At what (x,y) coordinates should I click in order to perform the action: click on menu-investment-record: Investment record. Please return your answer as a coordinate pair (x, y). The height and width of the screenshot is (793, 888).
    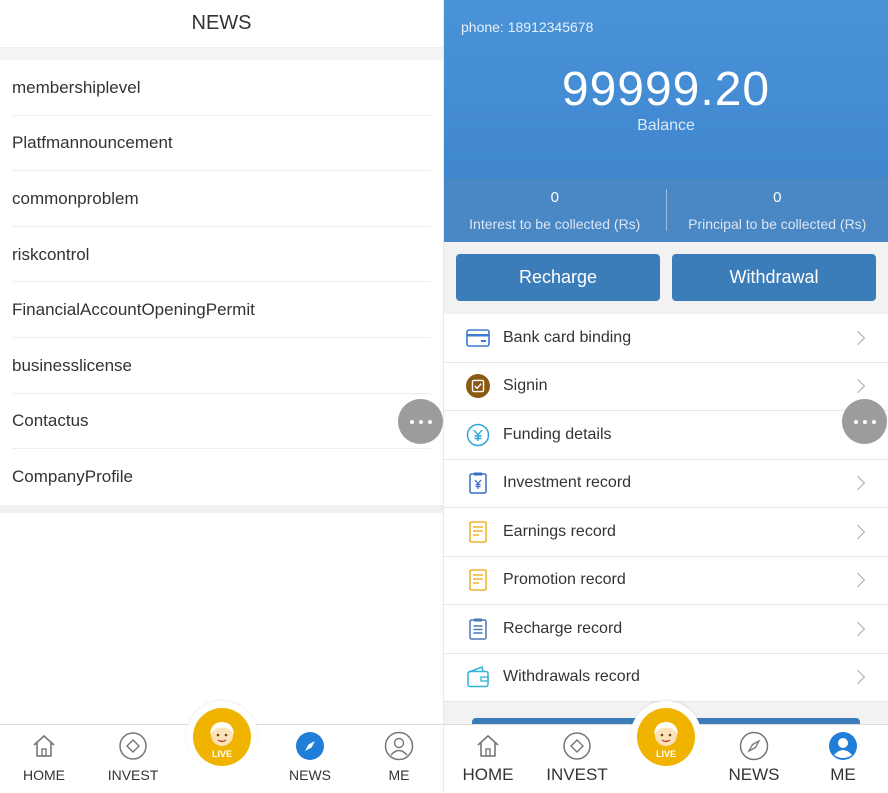
    Looking at the image, I should click on (666, 484).